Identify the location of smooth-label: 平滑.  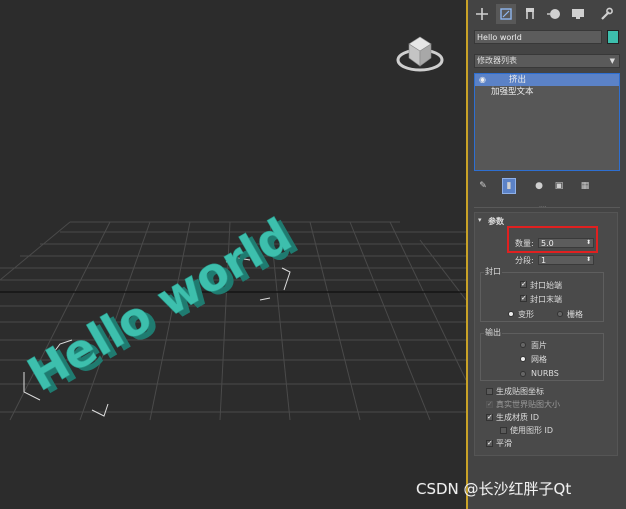
(504, 443).